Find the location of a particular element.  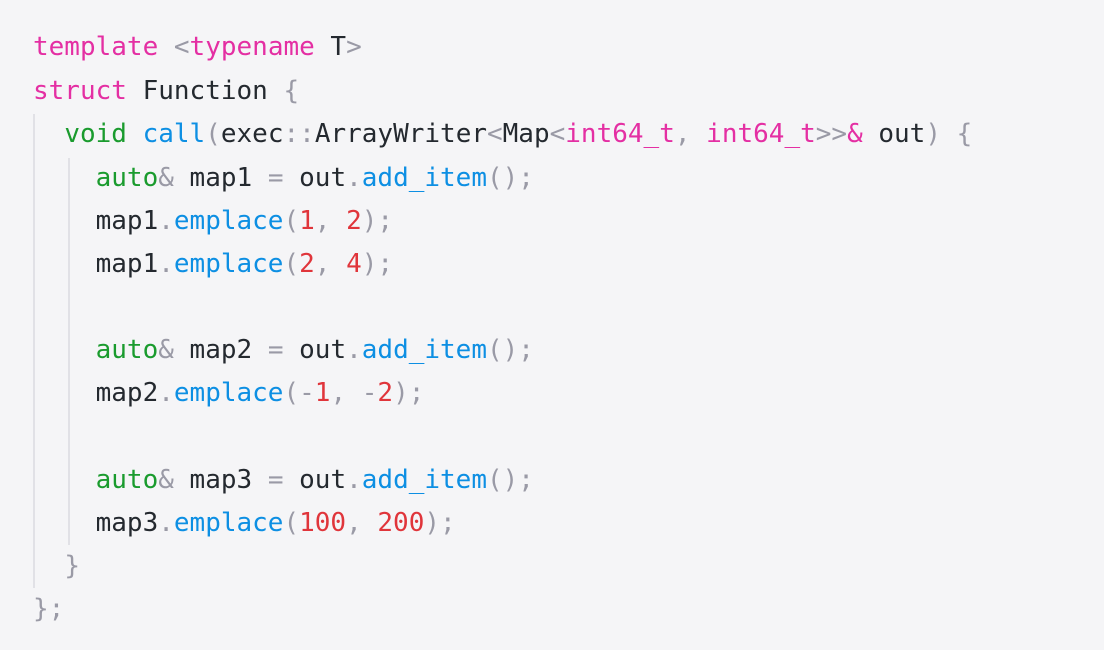

code-token: 100 is located at coordinates (323, 523).